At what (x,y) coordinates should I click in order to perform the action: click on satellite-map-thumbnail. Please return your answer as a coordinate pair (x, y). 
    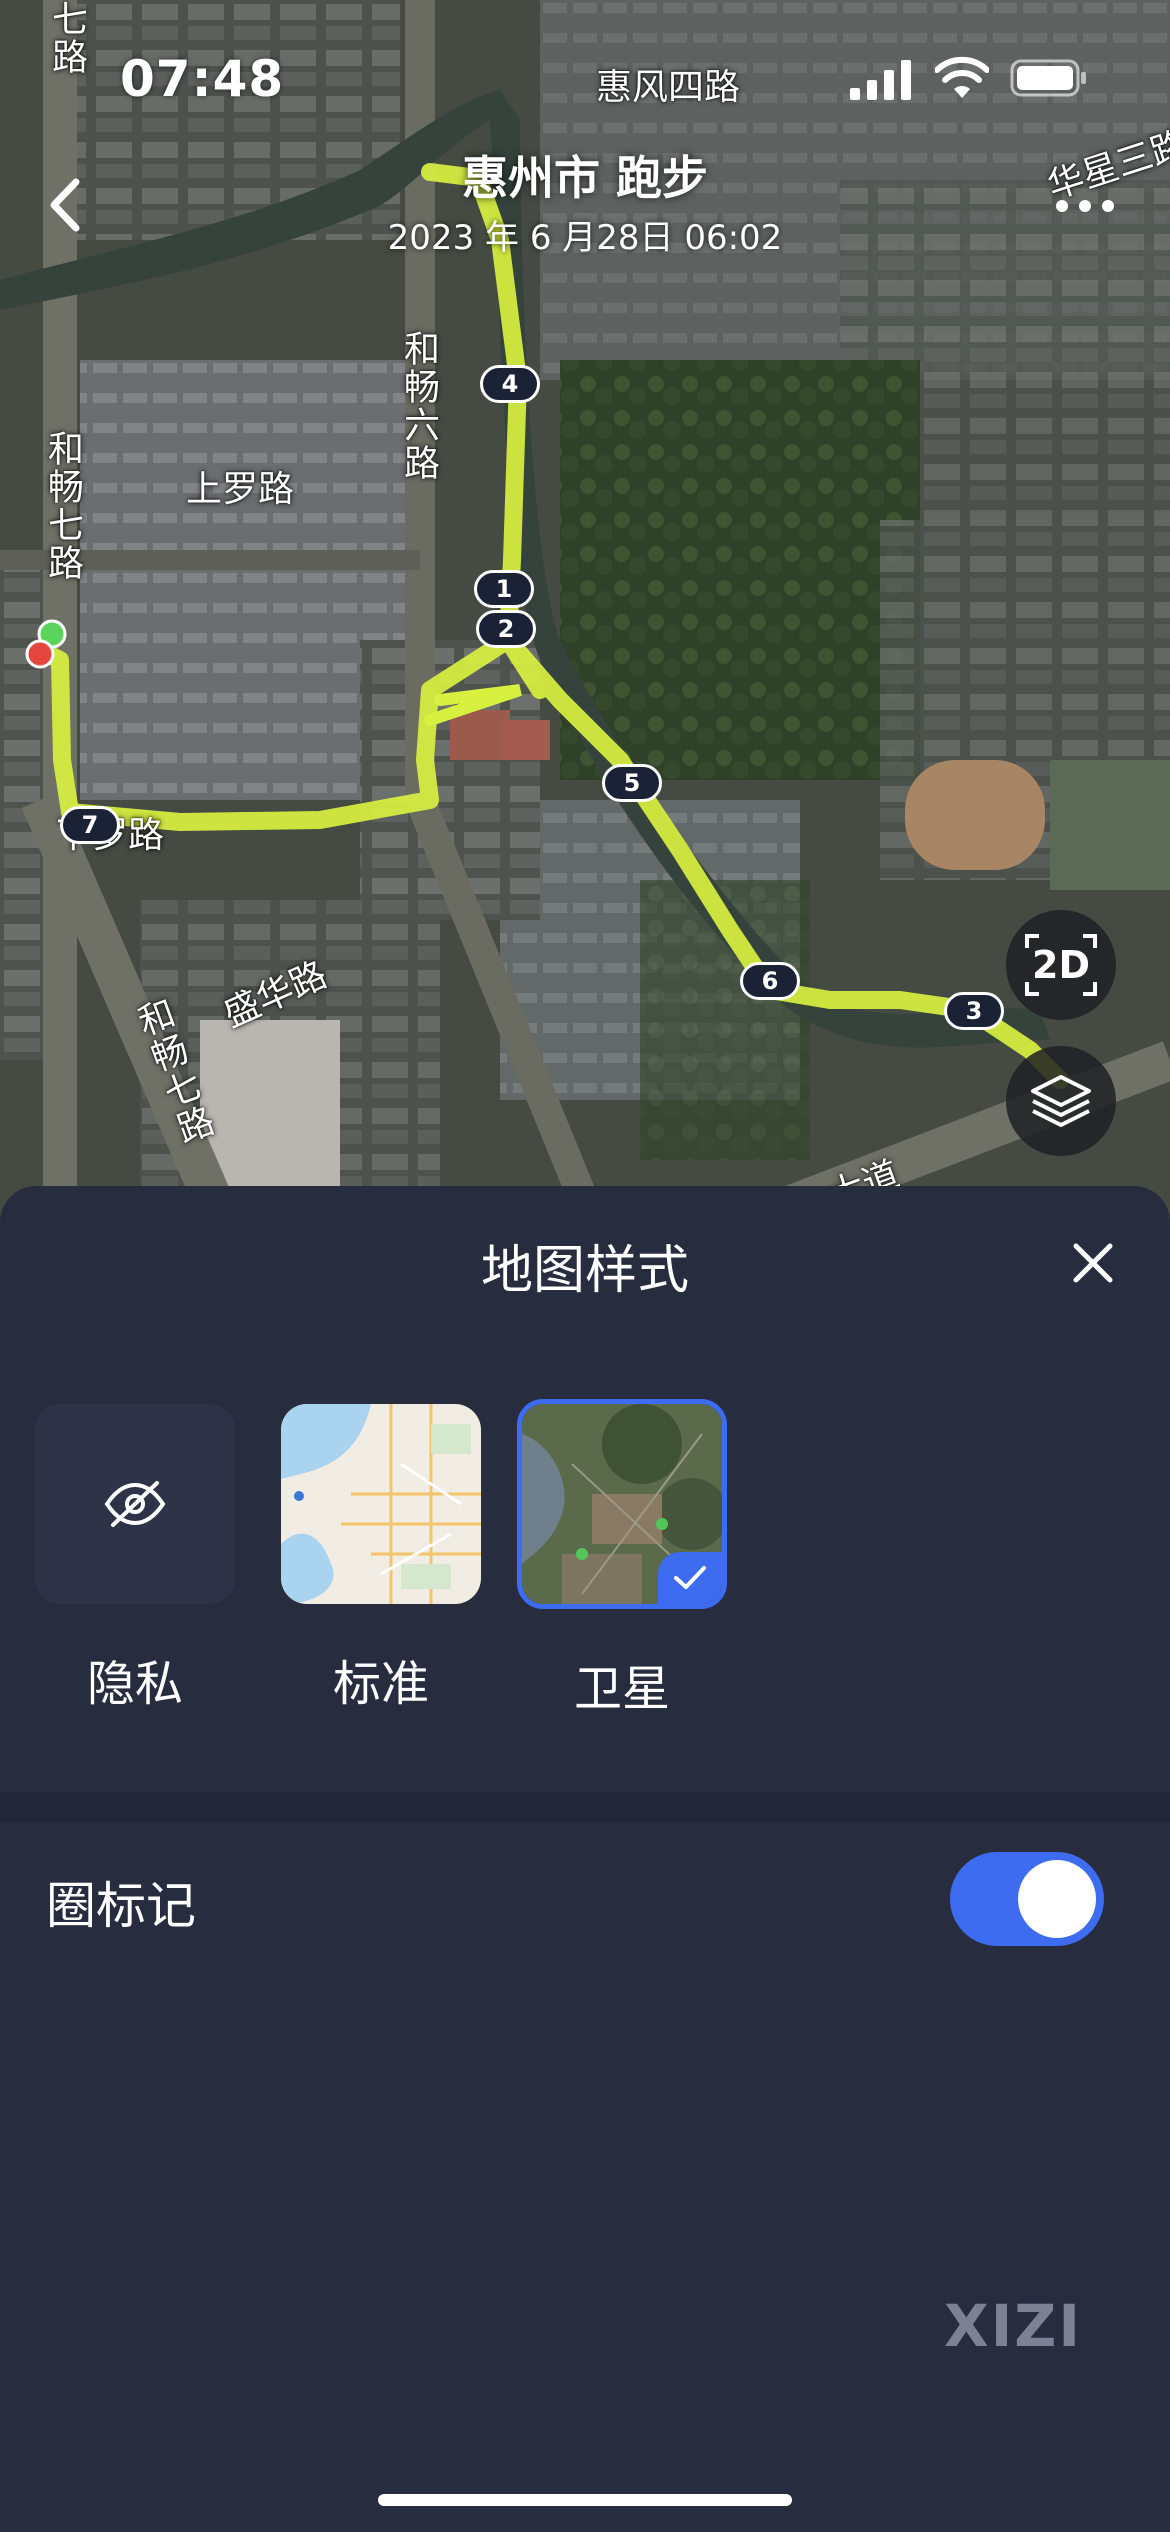
    Looking at the image, I should click on (622, 1504).